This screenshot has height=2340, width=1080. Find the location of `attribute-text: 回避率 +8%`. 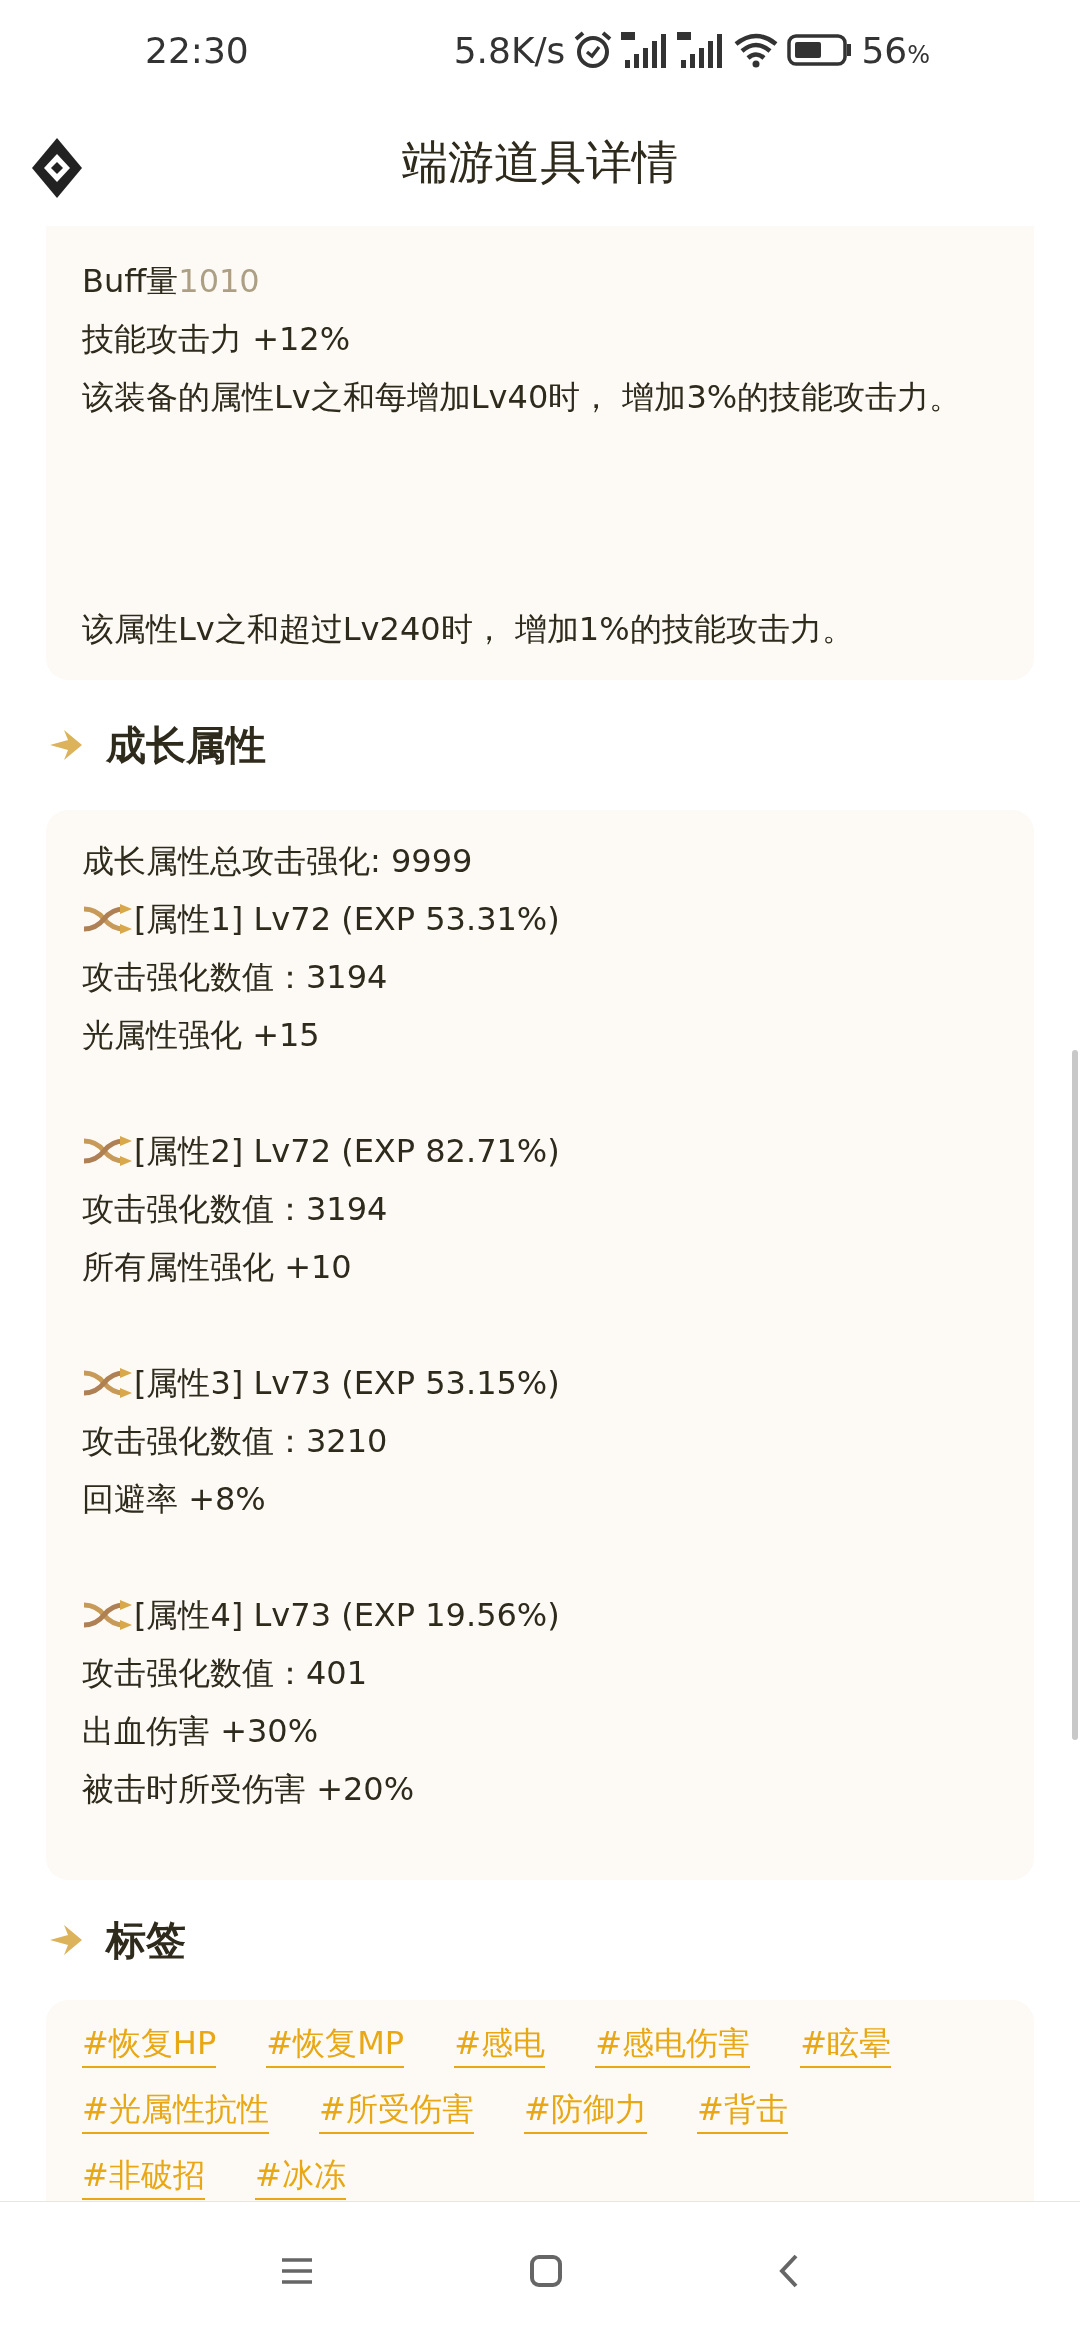

attribute-text: 回避率 +8% is located at coordinates (174, 1499).